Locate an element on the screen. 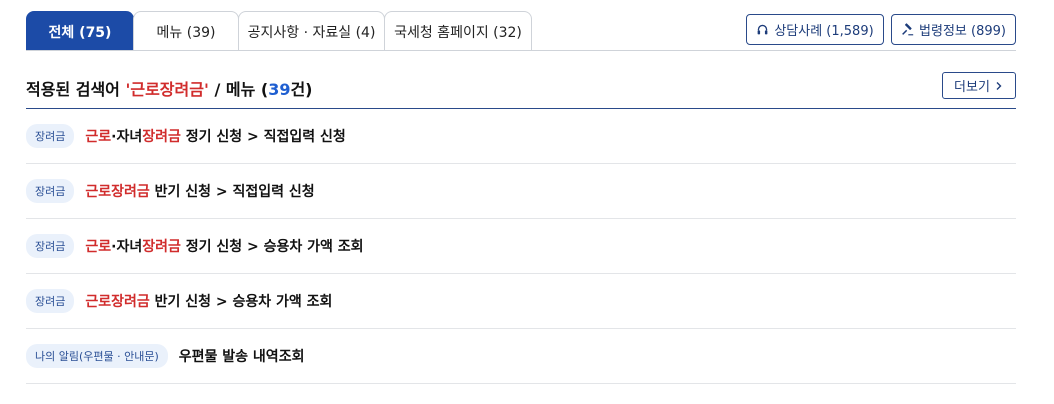 This screenshot has width=1054, height=404. title-text: 우편물 발송 내역조회 is located at coordinates (241, 357).